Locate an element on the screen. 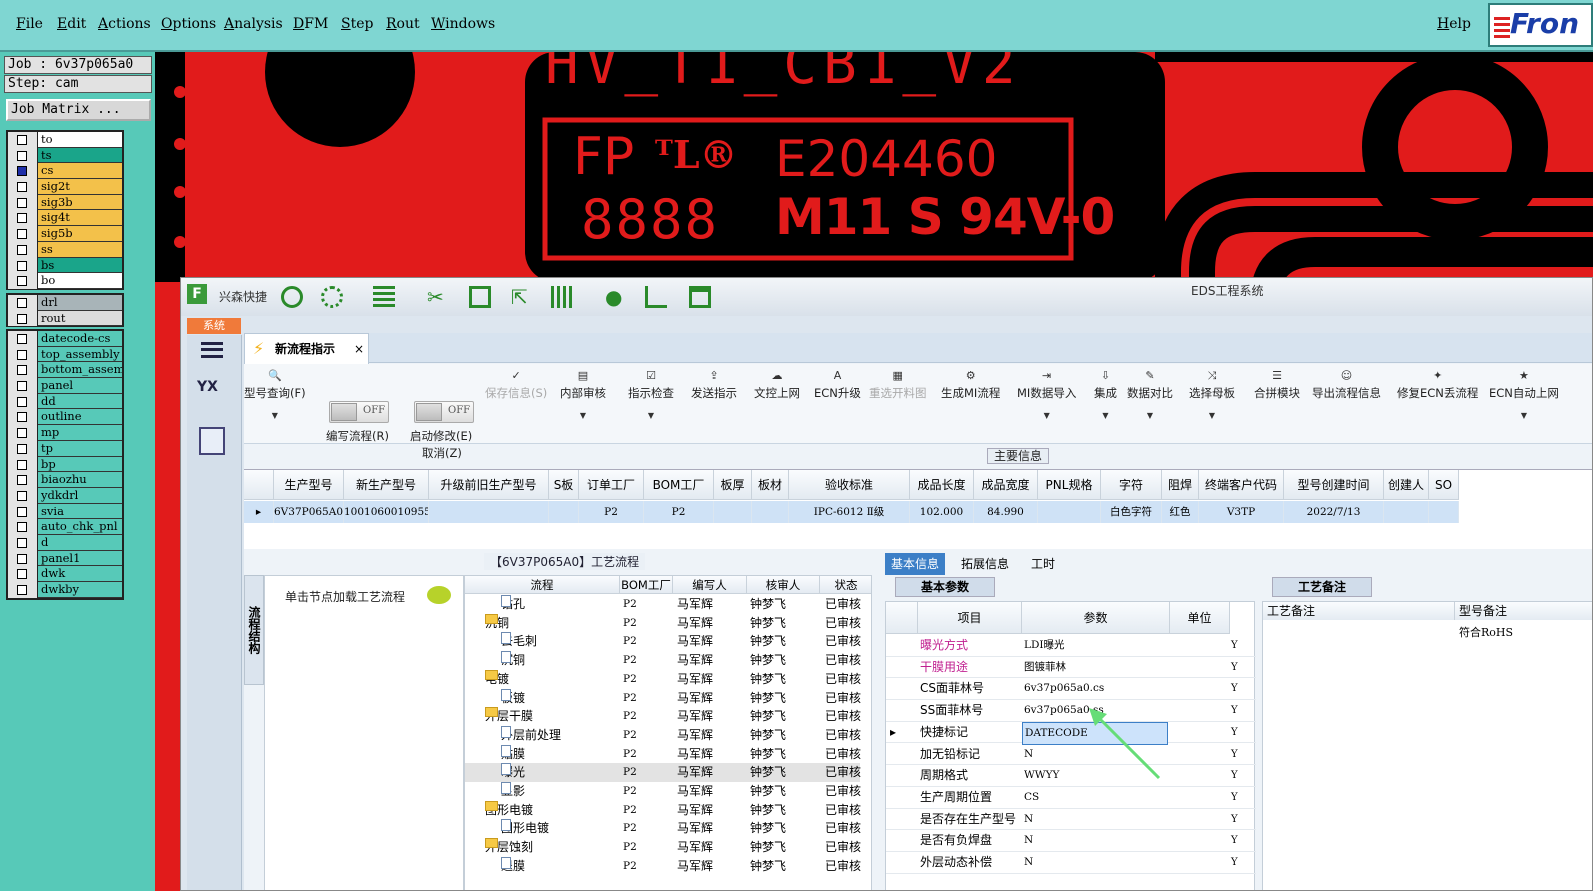  ribbon-button: 🔍 型号查询(F) ▼ is located at coordinates (275, 395).